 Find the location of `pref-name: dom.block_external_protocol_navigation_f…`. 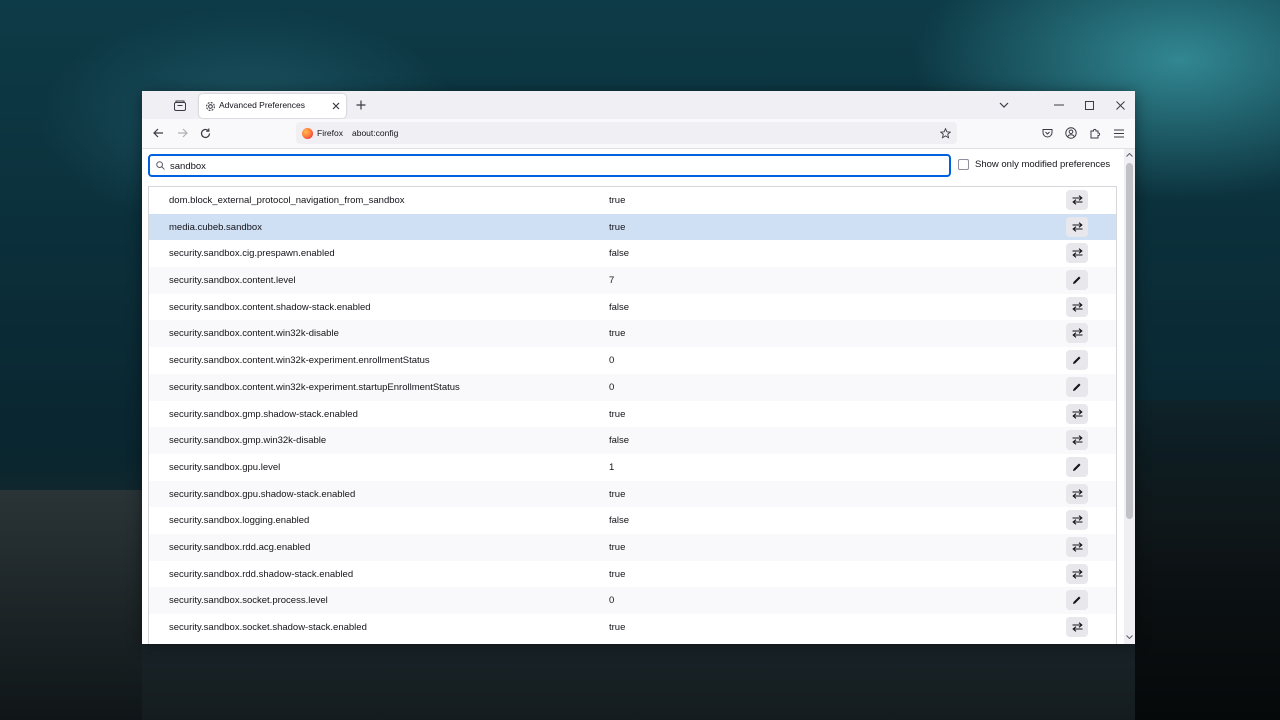

pref-name: dom.block_external_protocol_navigation_f… is located at coordinates (287, 200).